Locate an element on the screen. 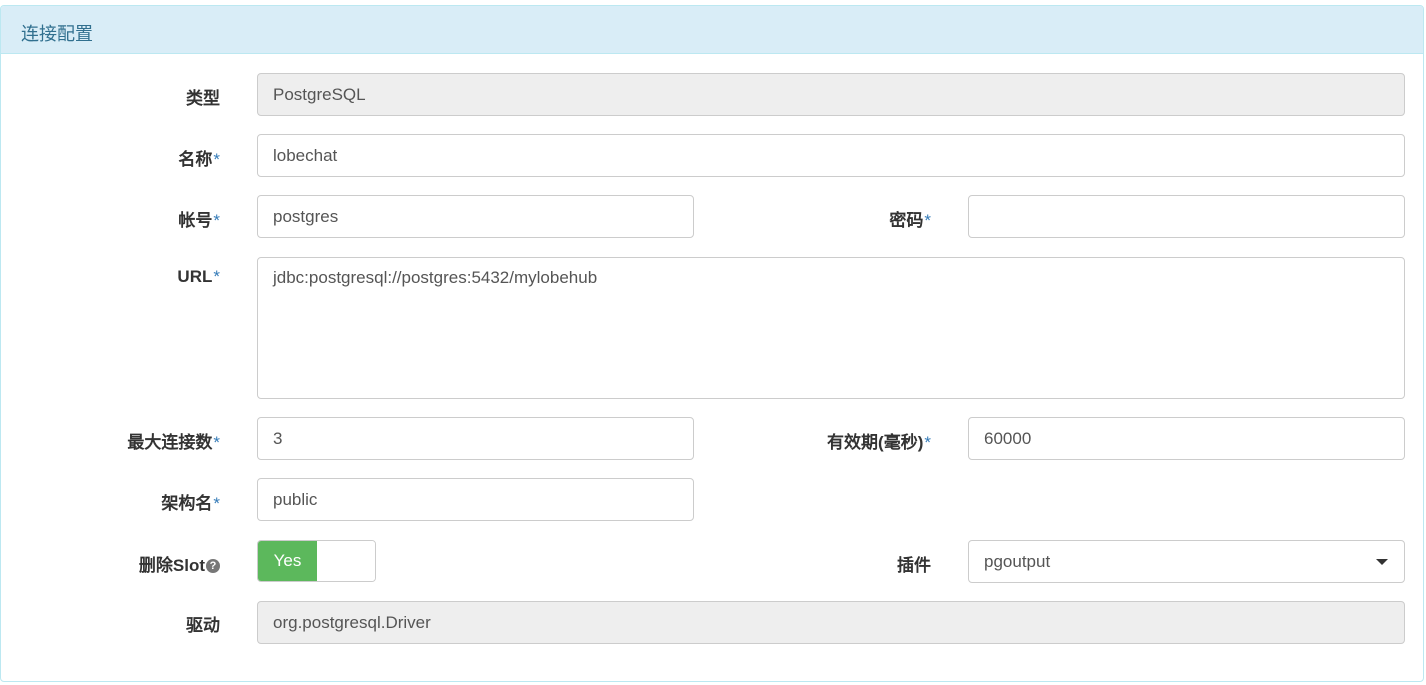 This screenshot has height=685, width=1426. expiry-label: 有效期(毫秒)* is located at coordinates (879, 440).